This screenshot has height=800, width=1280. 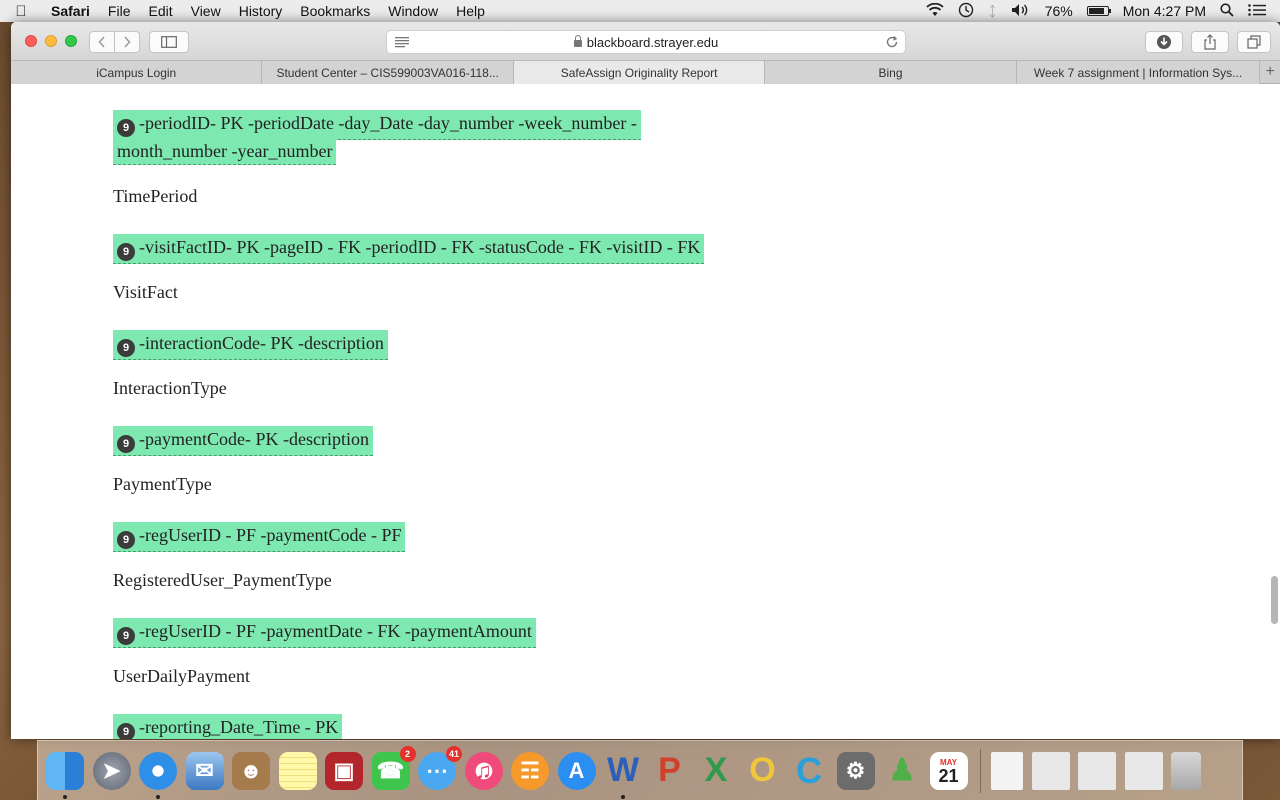 What do you see at coordinates (162, 484) in the screenshot?
I see `entity-label: PaymentType` at bounding box center [162, 484].